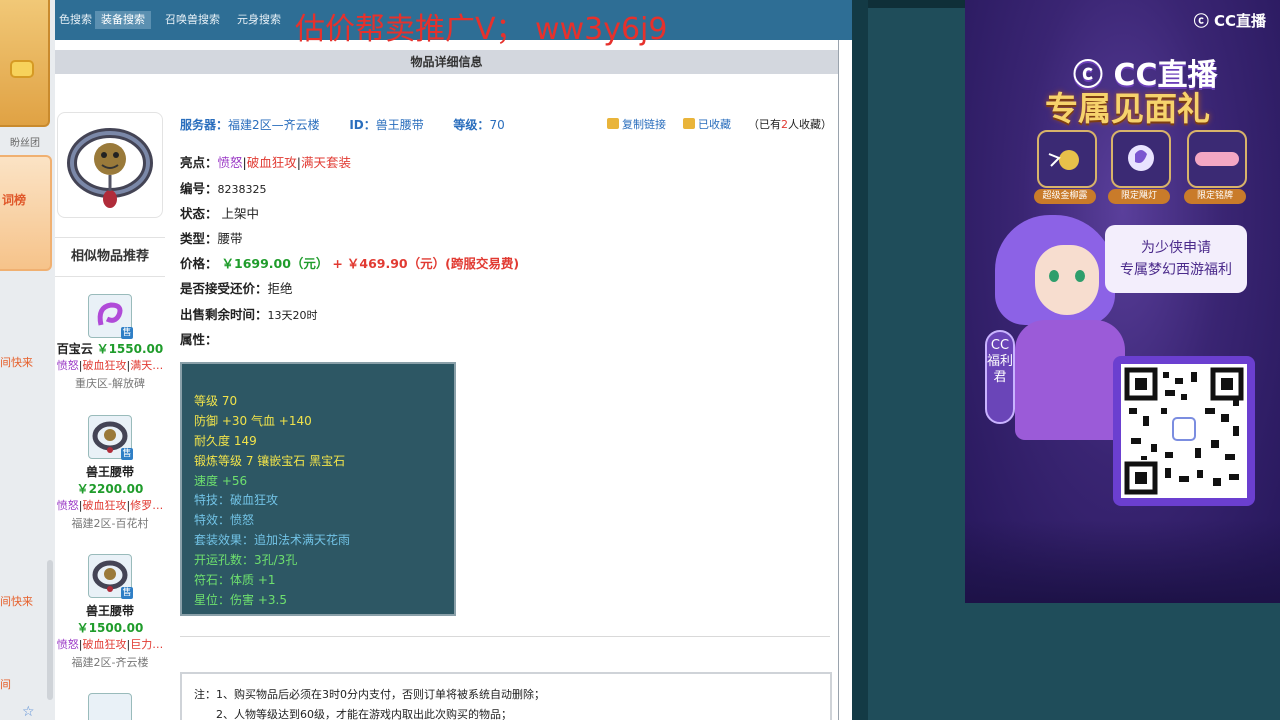 The width and height of the screenshot is (1280, 720). What do you see at coordinates (1217, 159) in the screenshot?
I see `nameplate-icon` at bounding box center [1217, 159].